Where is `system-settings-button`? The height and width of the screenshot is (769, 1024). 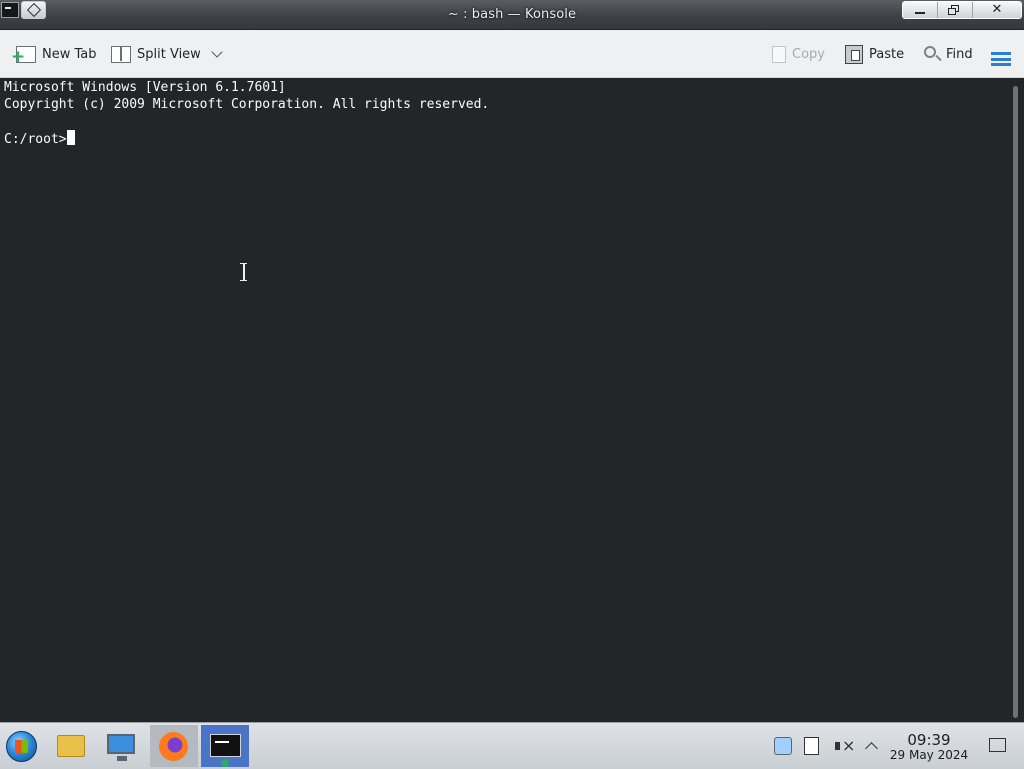 system-settings-button is located at coordinates (122, 746).